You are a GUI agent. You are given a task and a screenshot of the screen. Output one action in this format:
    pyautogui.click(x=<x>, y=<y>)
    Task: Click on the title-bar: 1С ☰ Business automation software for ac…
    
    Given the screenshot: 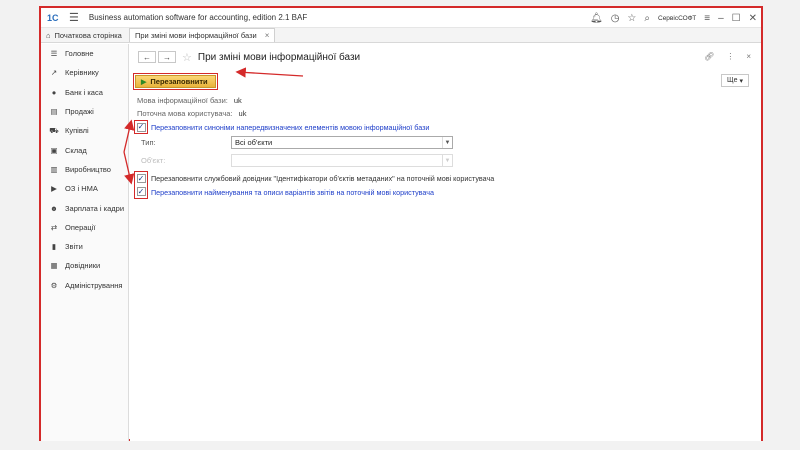 What is the action you would take?
    pyautogui.click(x=401, y=18)
    